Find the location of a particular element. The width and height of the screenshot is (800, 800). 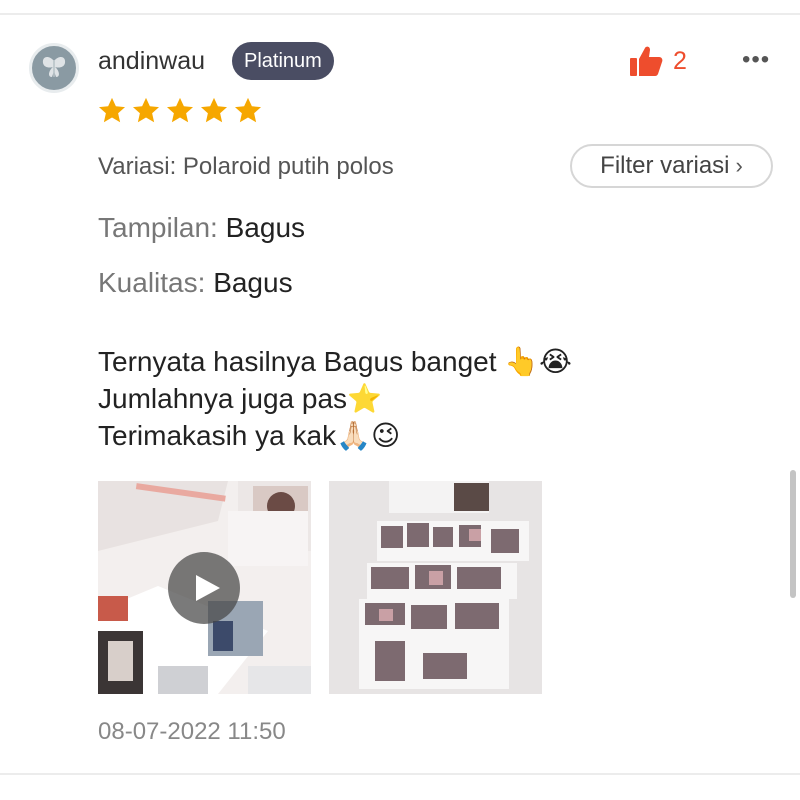

review-video-thumbnail is located at coordinates (204, 587).